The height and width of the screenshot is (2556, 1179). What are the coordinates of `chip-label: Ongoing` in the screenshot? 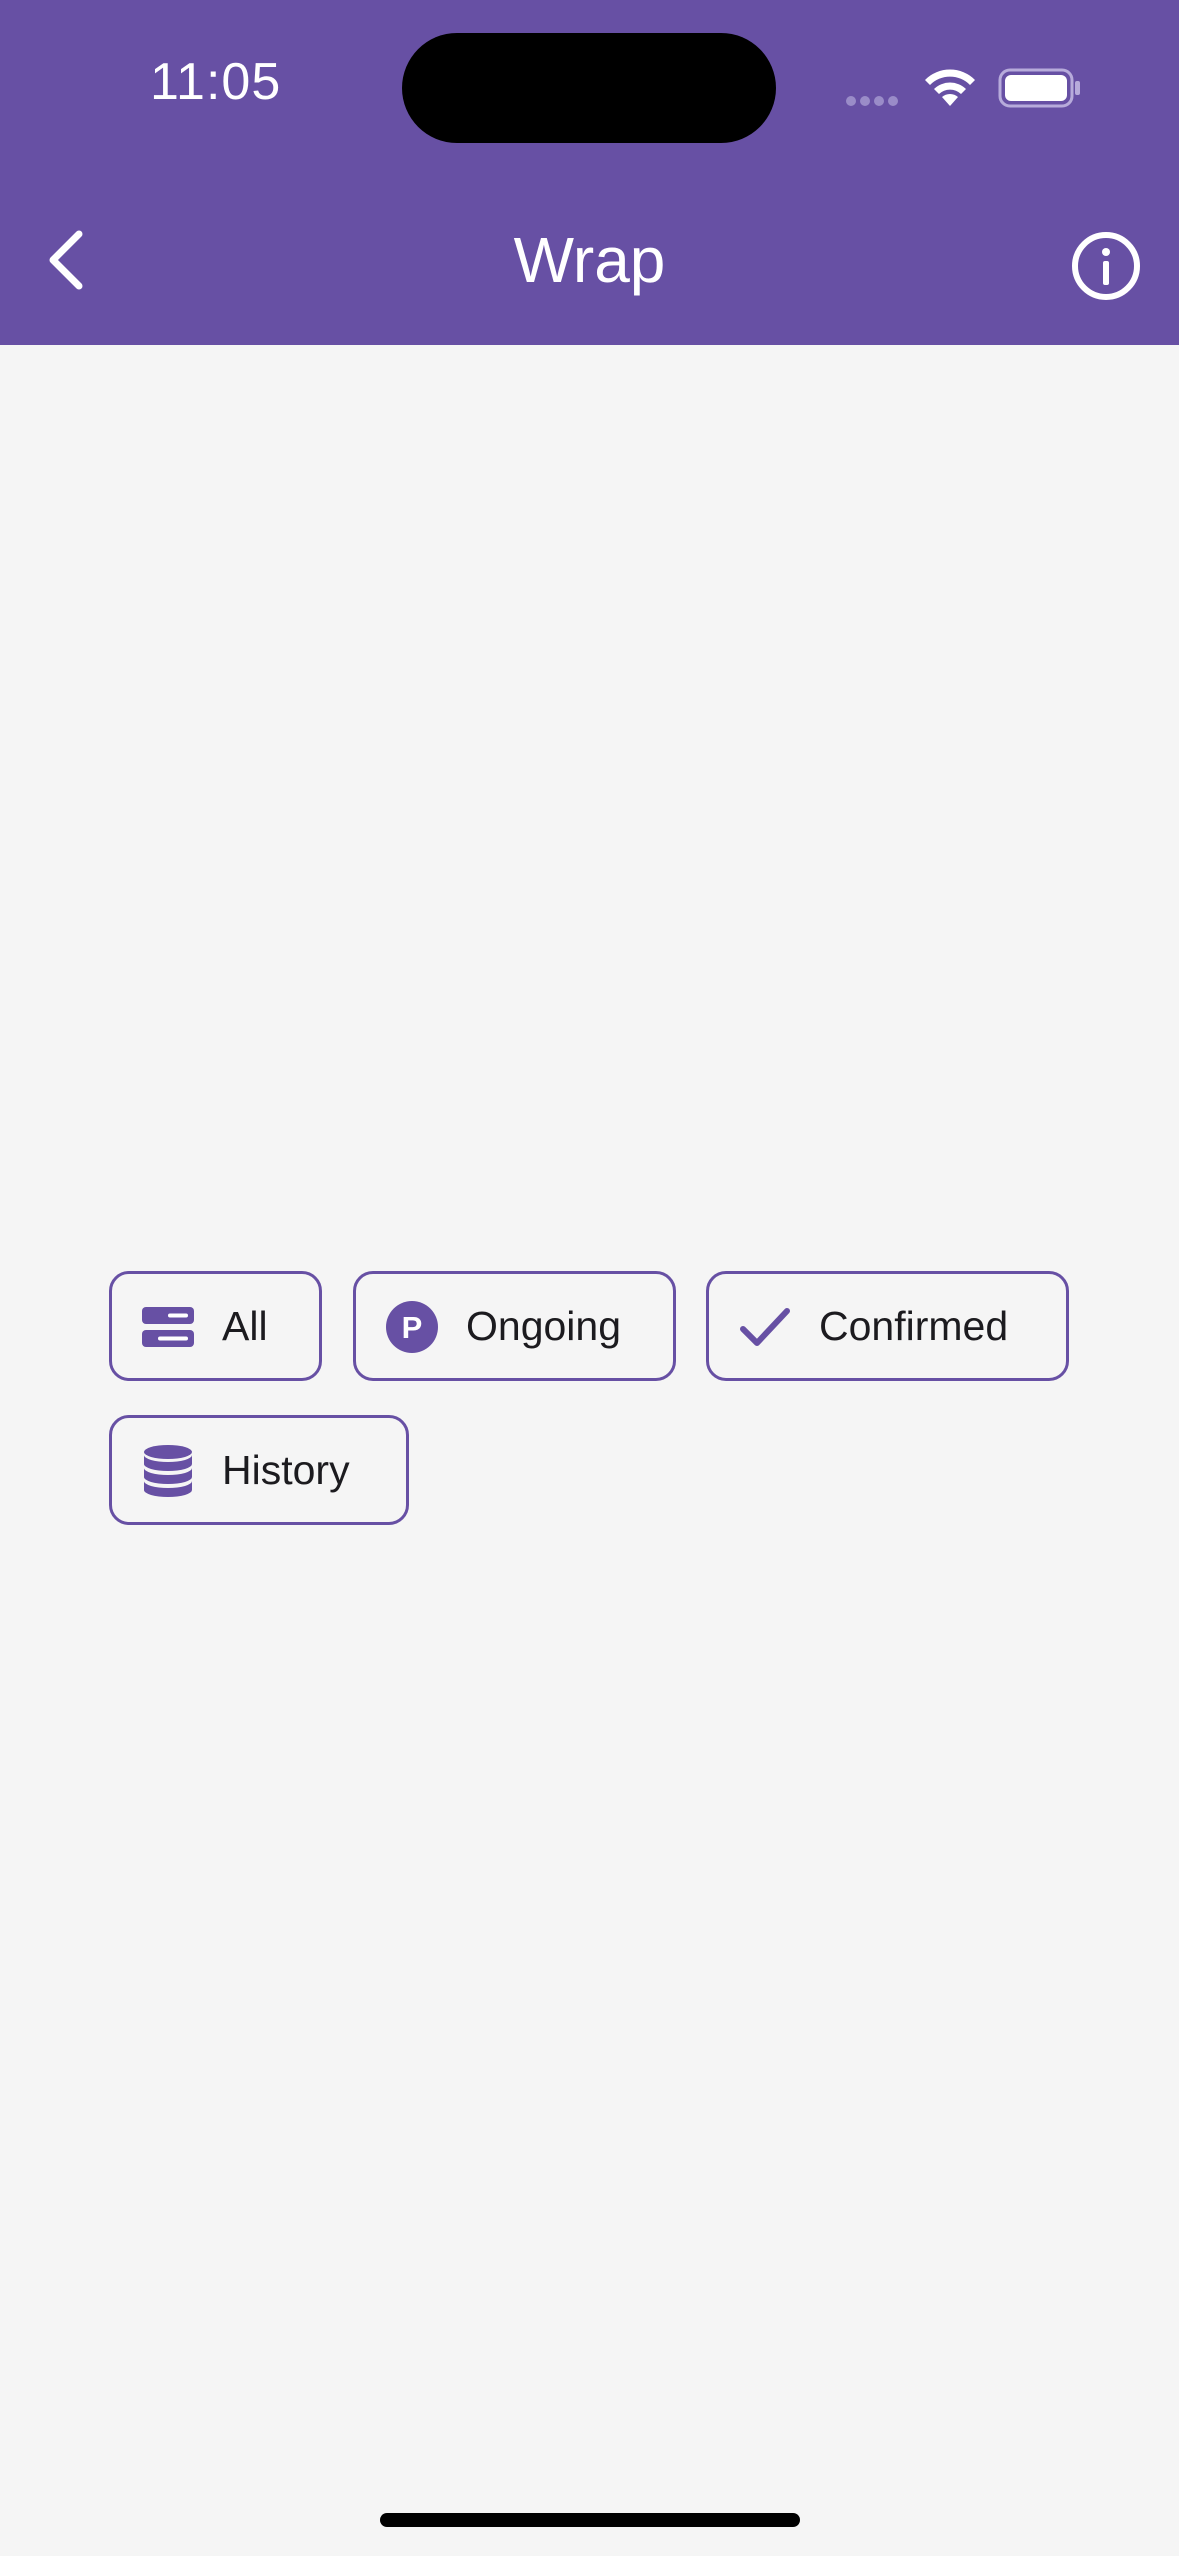 It's located at (544, 1326).